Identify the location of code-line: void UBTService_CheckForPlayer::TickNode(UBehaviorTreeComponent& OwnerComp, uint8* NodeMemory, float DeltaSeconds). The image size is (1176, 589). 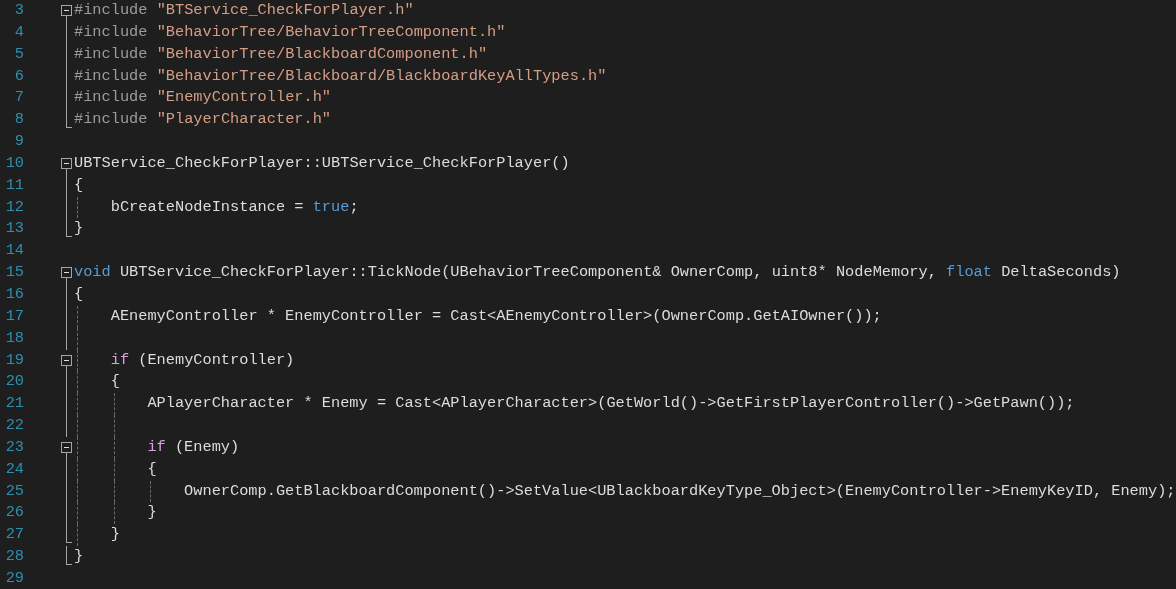
(597, 273).